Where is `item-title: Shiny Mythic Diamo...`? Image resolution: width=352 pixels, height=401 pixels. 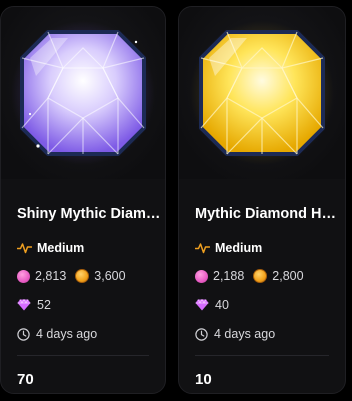
item-title: Shiny Mythic Diamo... is located at coordinates (90, 214).